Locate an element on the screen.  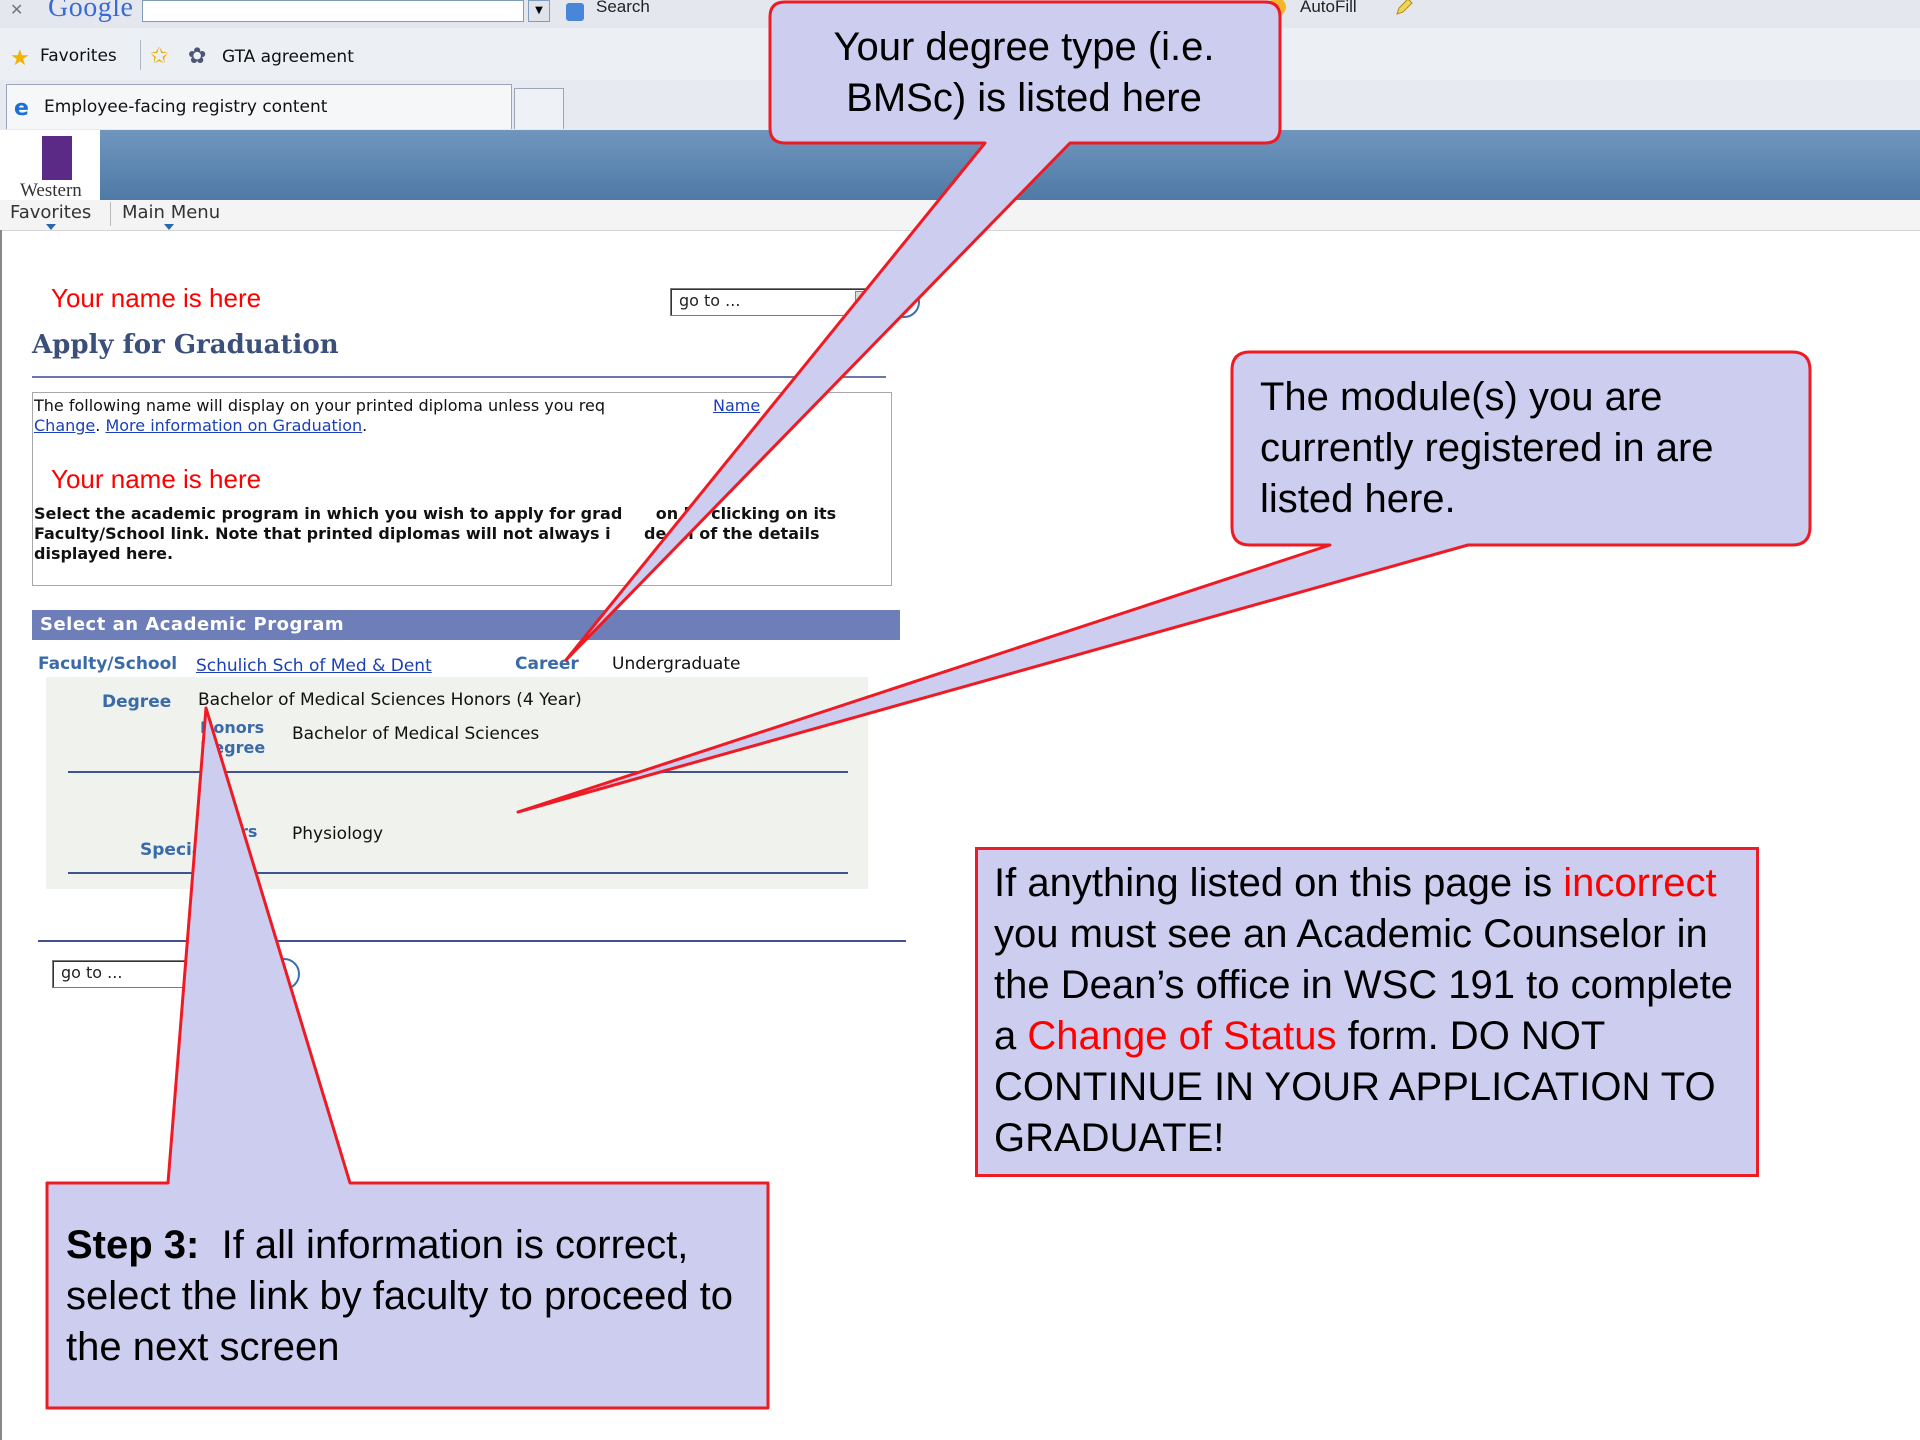
callout-incorrect-highlight: incorrect is located at coordinates (1640, 883).